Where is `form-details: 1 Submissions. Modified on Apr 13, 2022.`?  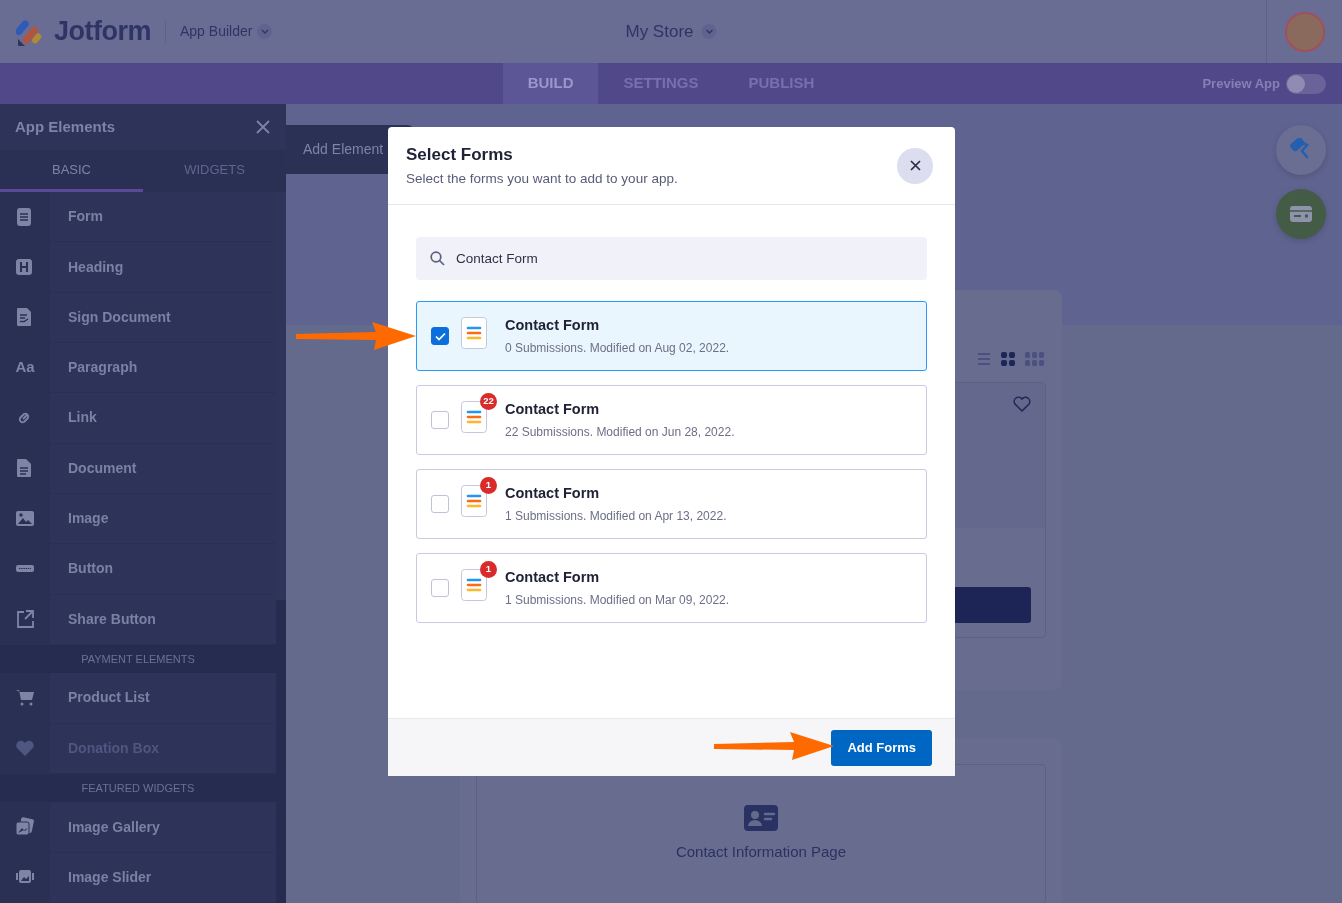
form-details: 1 Submissions. Modified on Apr 13, 2022. is located at coordinates (616, 517).